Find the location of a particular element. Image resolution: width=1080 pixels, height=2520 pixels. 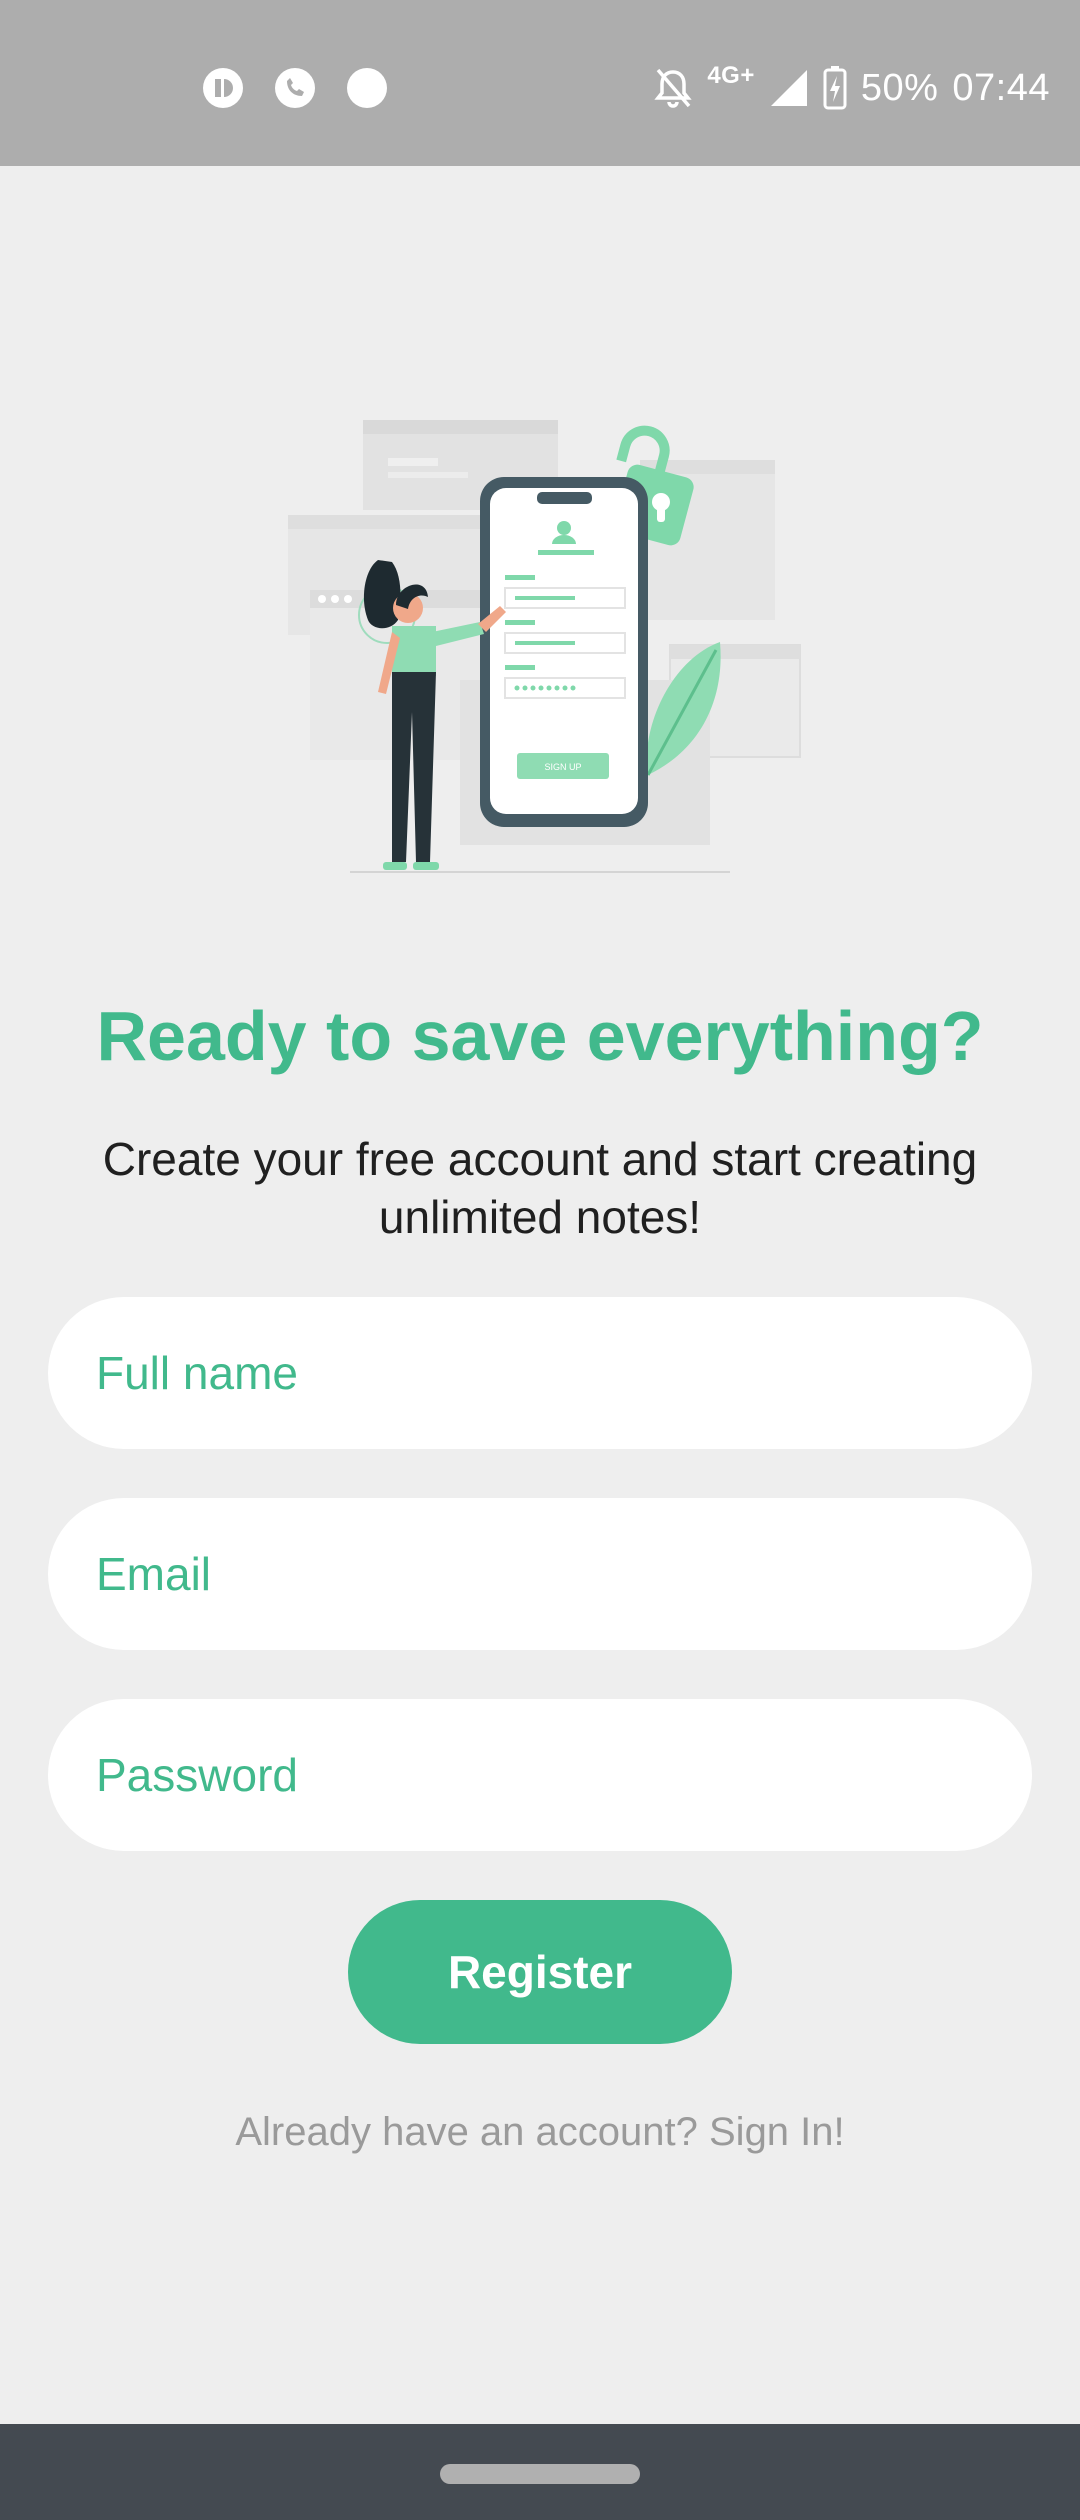

illustration-signup-text: SIGN UP is located at coordinates (562, 767).